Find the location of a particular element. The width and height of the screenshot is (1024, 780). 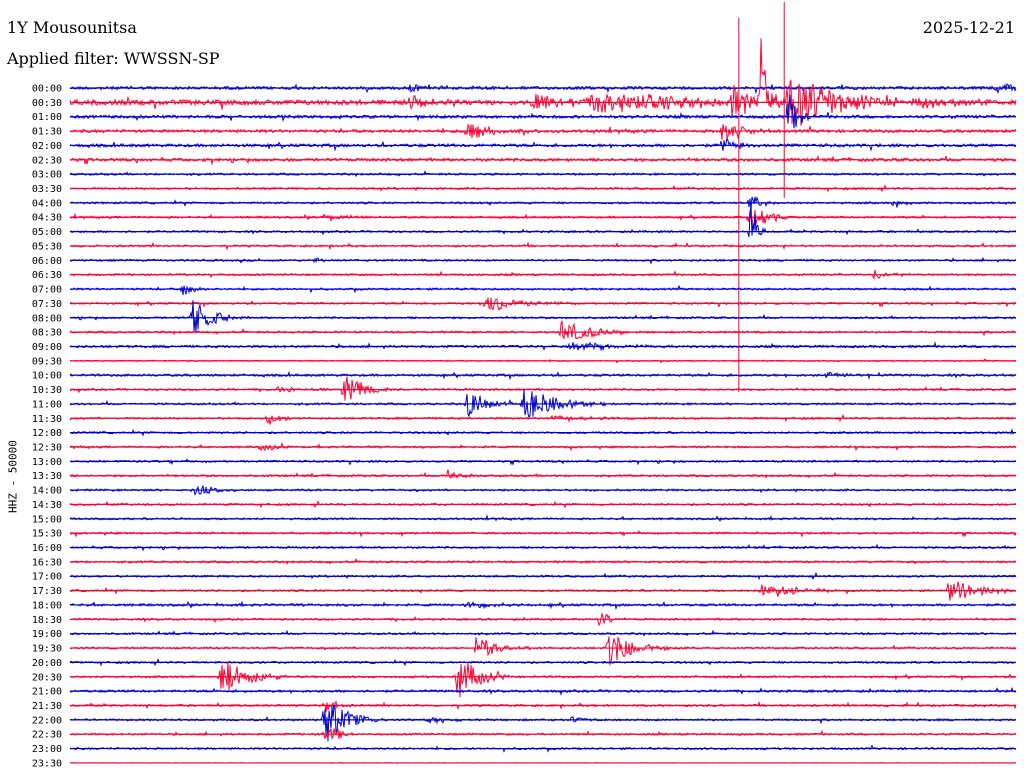

time-tick-label: 04:30 is located at coordinates (47, 218).